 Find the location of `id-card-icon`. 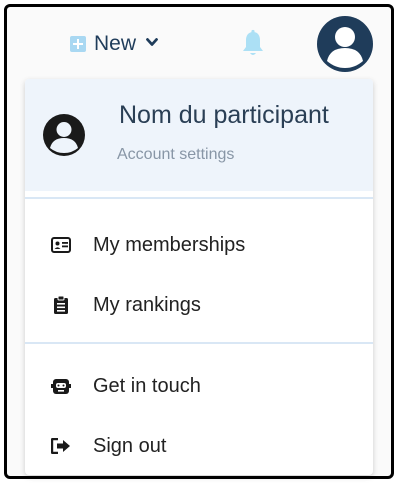

id-card-icon is located at coordinates (61, 245).